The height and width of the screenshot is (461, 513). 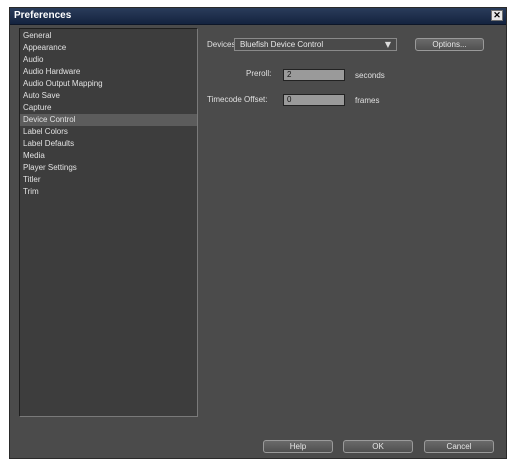 What do you see at coordinates (108, 192) in the screenshot?
I see `sidebar-item-trim: Trim` at bounding box center [108, 192].